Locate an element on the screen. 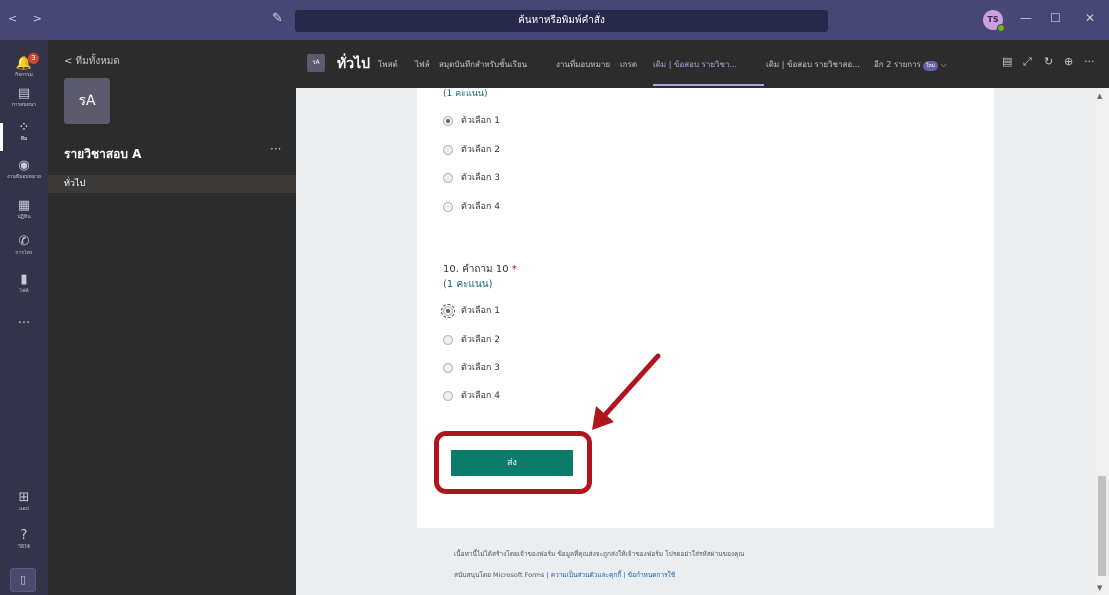 The width and height of the screenshot is (1109, 595). tab-more-label: อีก 2 รายการ is located at coordinates (897, 64).